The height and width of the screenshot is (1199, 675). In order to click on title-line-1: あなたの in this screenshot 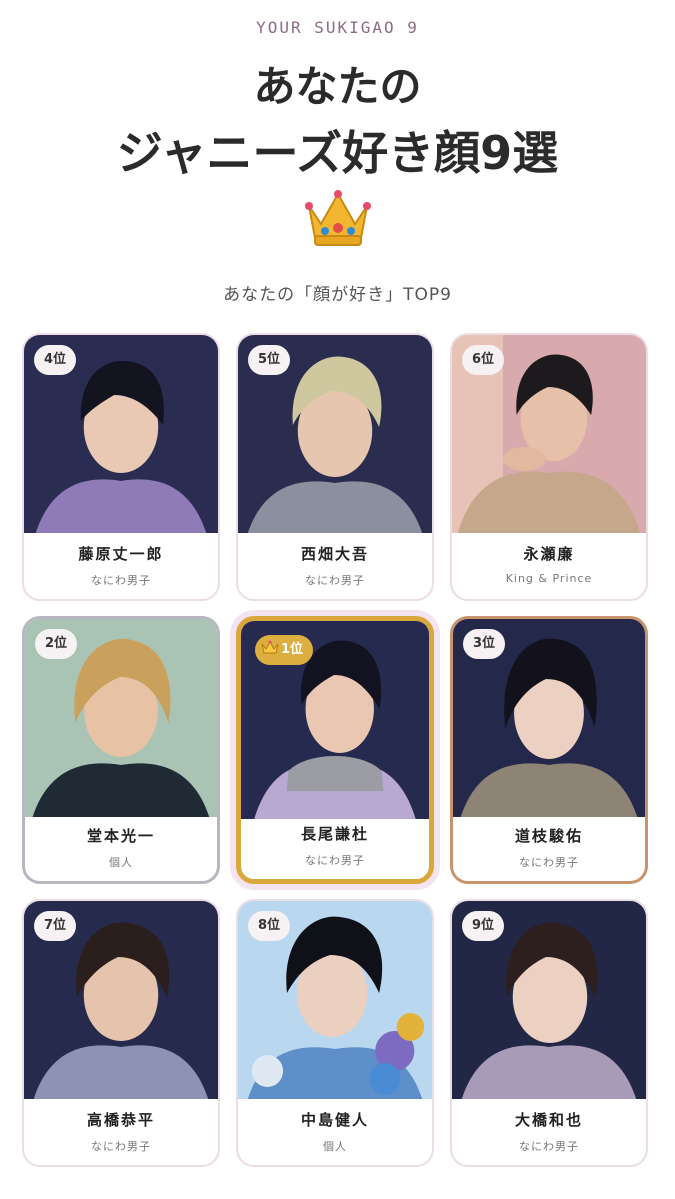, I will do `click(337, 86)`.